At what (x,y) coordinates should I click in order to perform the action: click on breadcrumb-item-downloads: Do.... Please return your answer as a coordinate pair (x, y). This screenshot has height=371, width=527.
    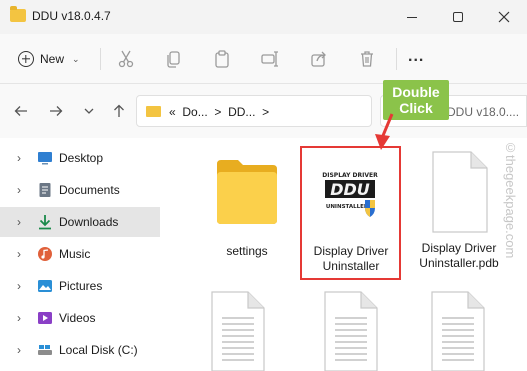
    Looking at the image, I should click on (194, 112).